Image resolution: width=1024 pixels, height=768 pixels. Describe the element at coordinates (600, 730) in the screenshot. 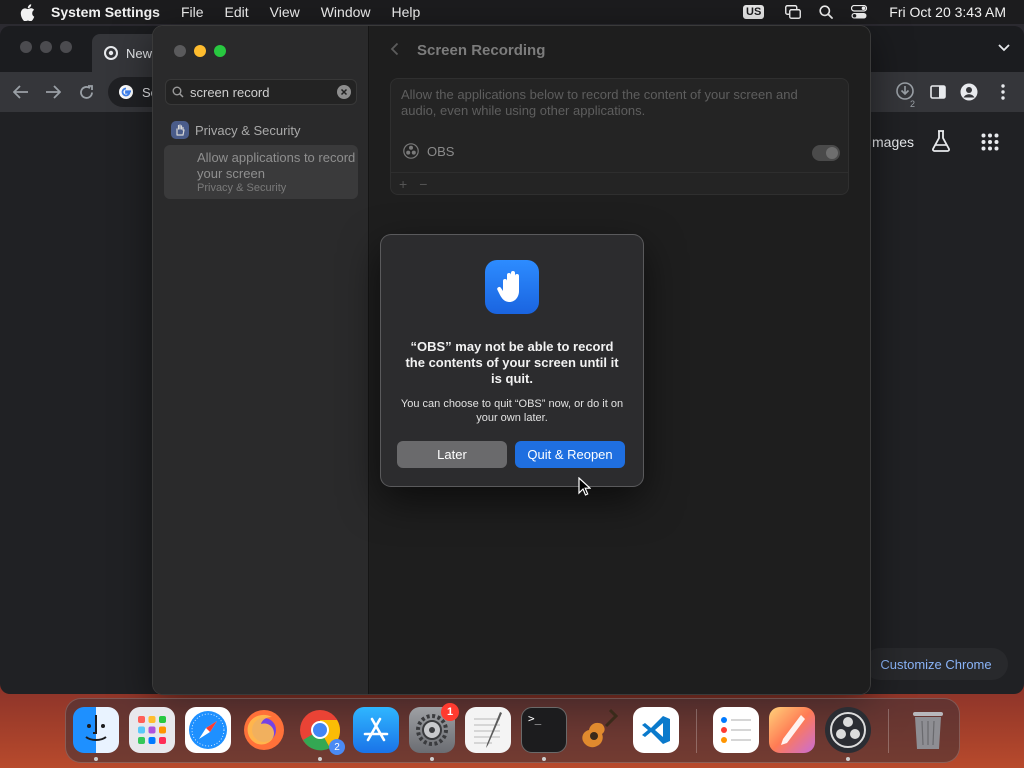

I see `garageband-dock-icon` at that location.